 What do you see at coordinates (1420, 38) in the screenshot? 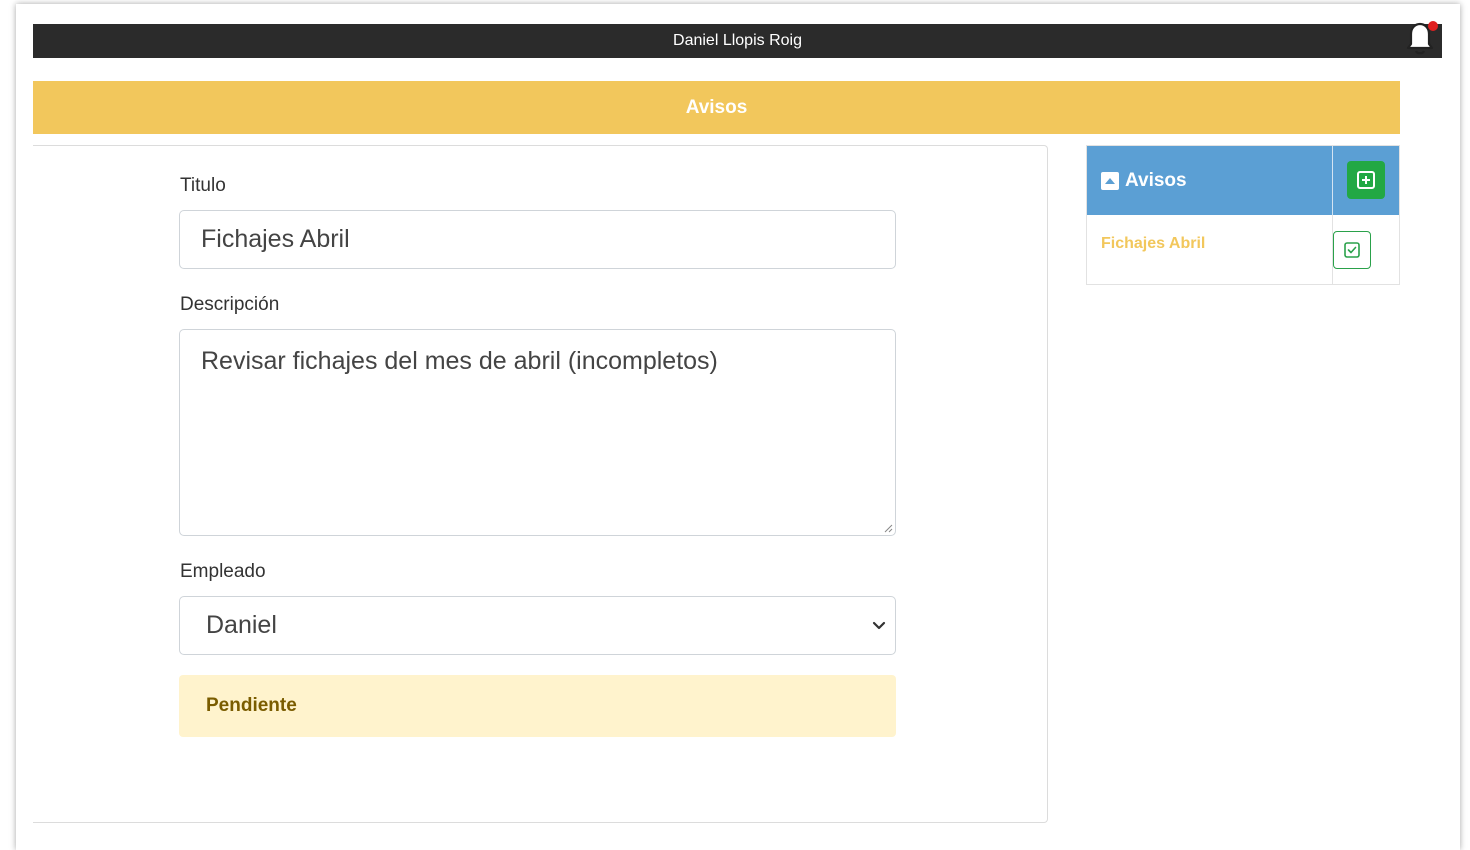
I see `bell-icon` at bounding box center [1420, 38].